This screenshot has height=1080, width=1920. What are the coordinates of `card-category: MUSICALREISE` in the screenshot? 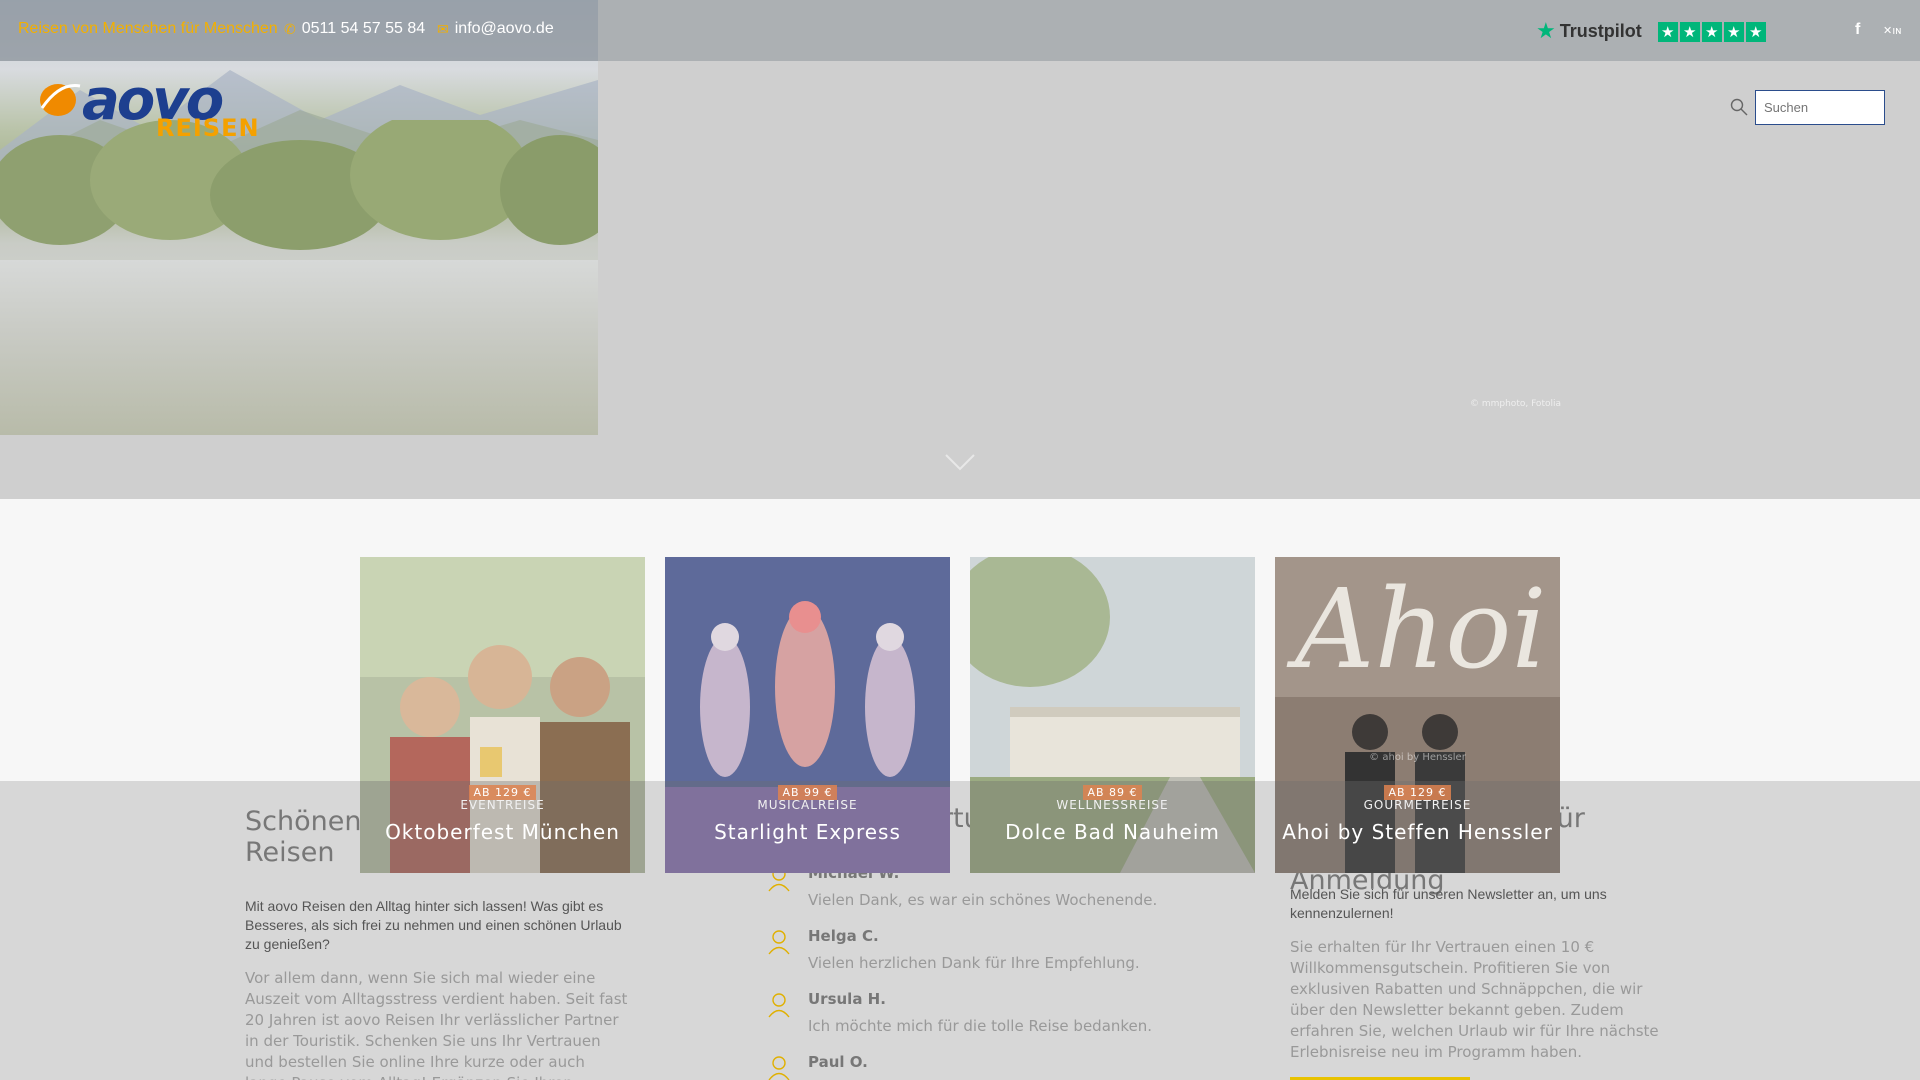 It's located at (807, 805).